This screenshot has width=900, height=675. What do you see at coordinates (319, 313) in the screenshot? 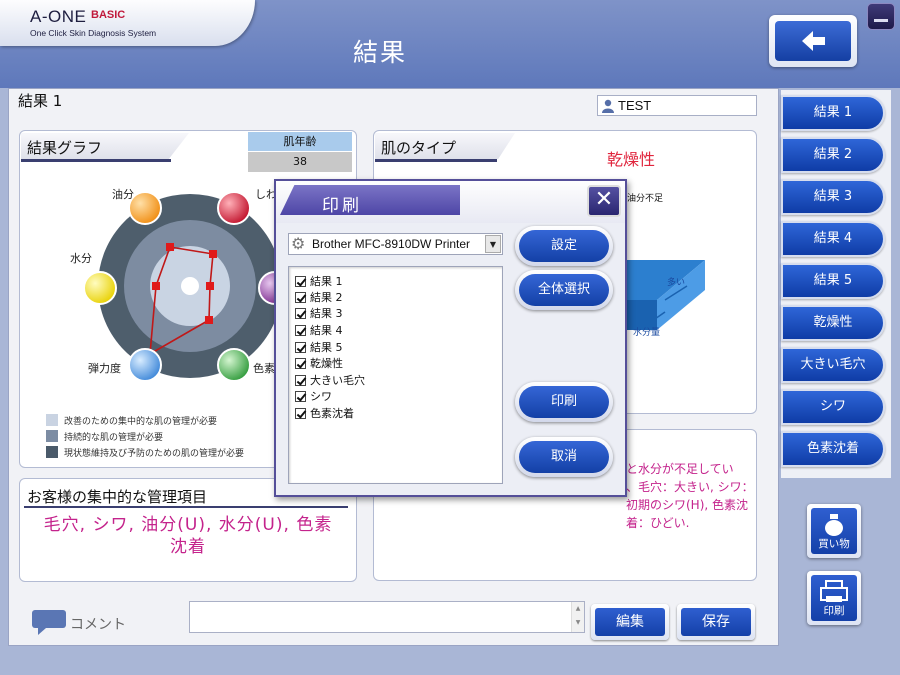
I see `print-item: 結果 3` at bounding box center [319, 313].